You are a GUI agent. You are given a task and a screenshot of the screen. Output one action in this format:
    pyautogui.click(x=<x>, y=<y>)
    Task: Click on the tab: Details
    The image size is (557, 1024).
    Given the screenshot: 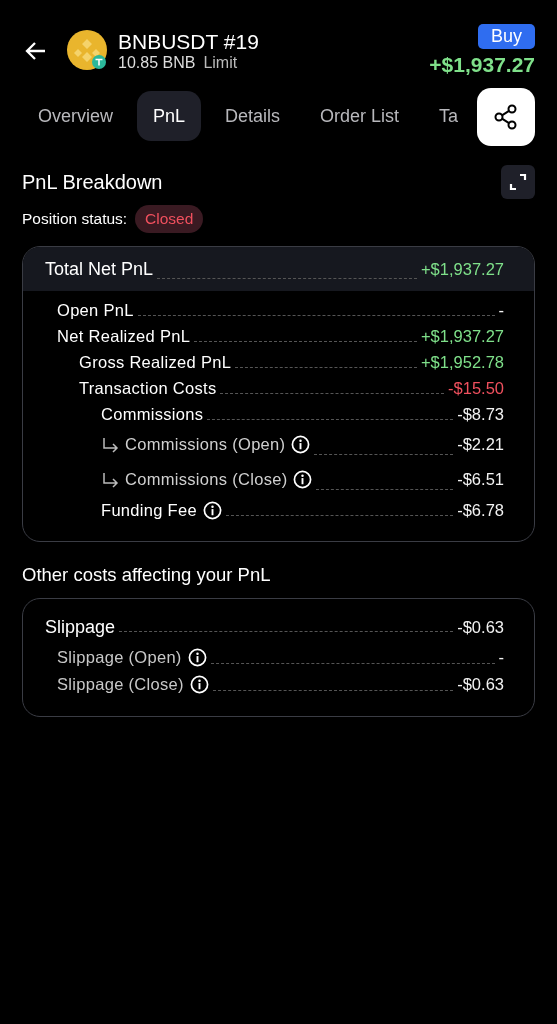 What is the action you would take?
    pyautogui.click(x=253, y=116)
    